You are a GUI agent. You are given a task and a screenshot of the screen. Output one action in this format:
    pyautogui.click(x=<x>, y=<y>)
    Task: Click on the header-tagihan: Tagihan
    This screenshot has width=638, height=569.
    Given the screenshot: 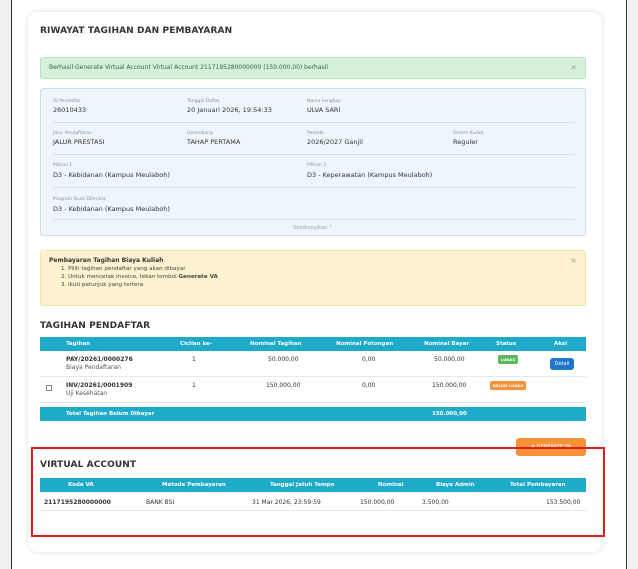 What is the action you would take?
    pyautogui.click(x=78, y=344)
    